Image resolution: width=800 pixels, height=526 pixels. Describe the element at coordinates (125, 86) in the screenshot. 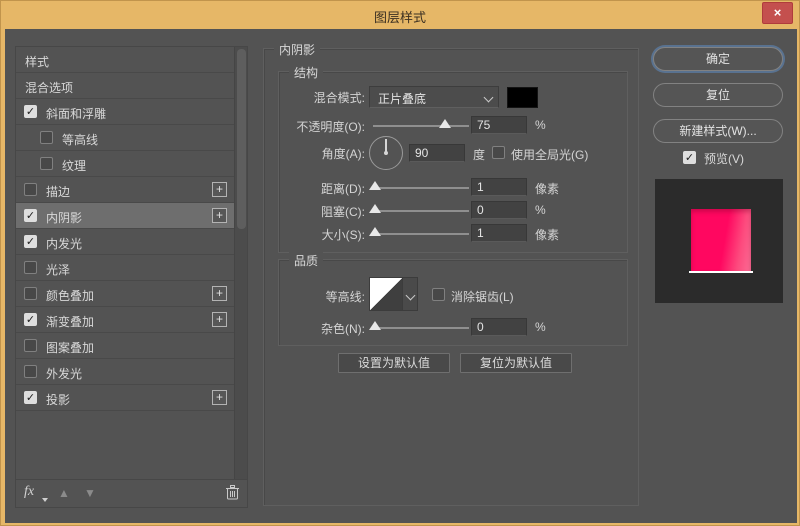

I see `effect-row: 混合选项` at that location.